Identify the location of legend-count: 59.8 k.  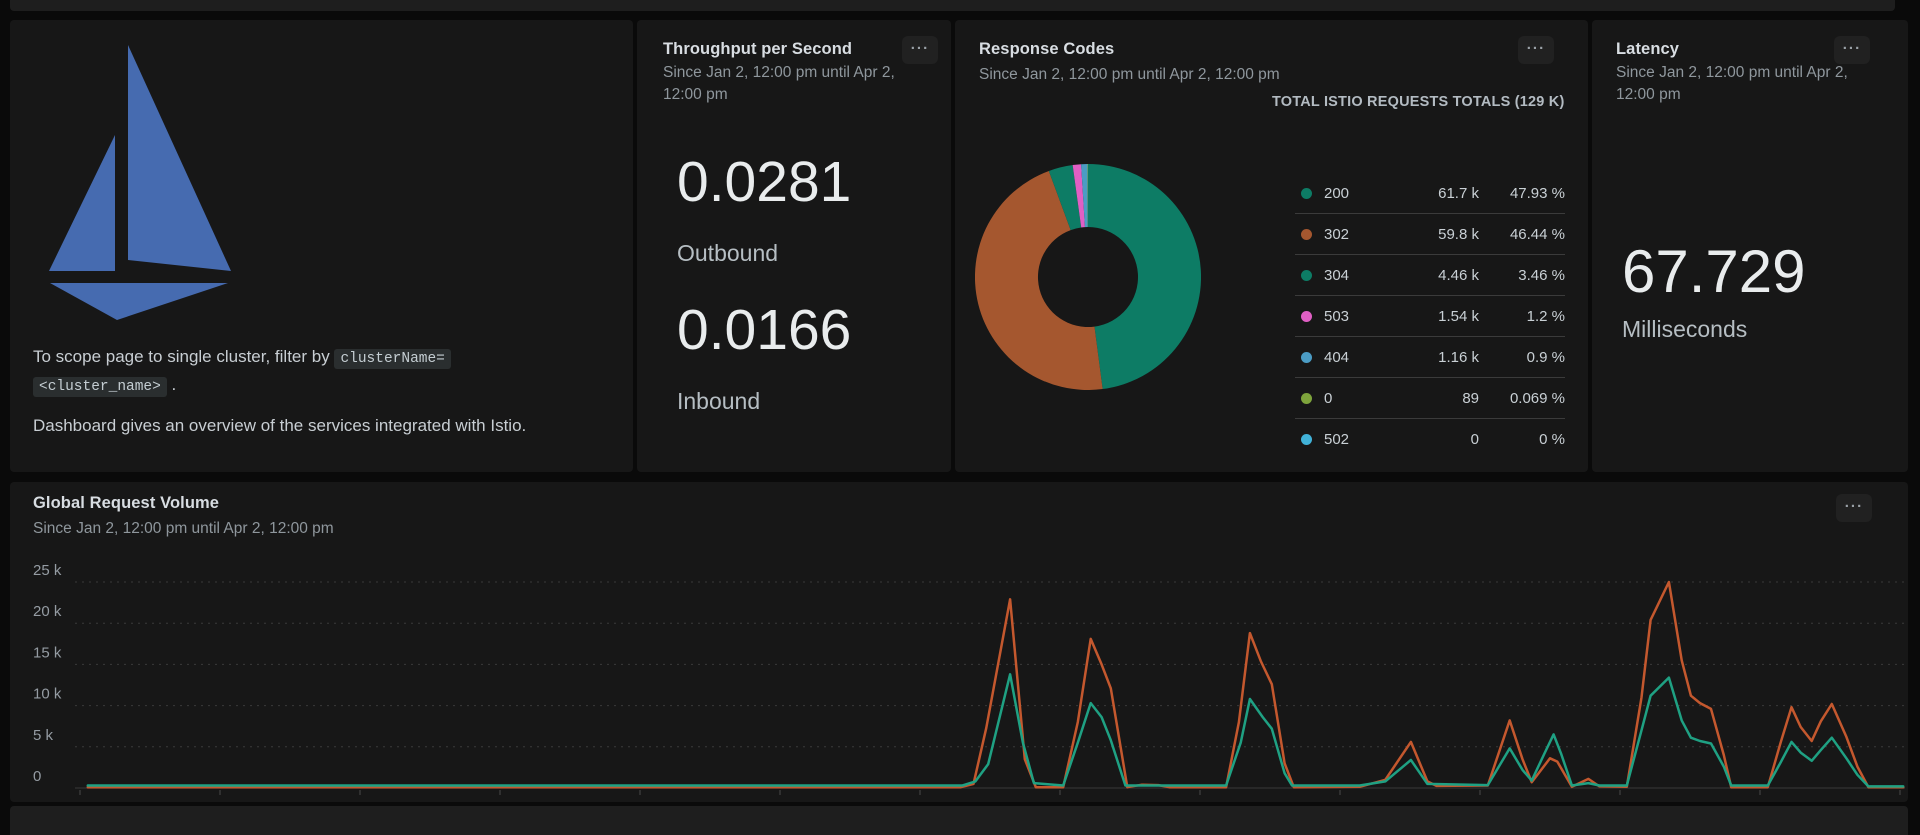
(1458, 234).